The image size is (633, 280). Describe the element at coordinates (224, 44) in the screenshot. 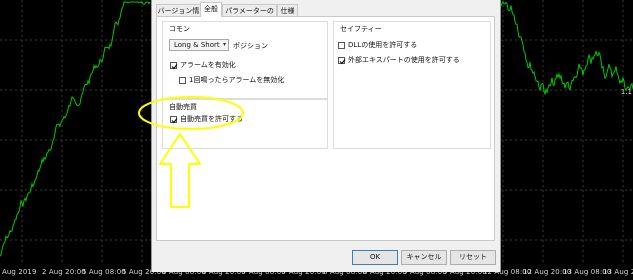

I see `chevron-down-icon: ▾` at that location.